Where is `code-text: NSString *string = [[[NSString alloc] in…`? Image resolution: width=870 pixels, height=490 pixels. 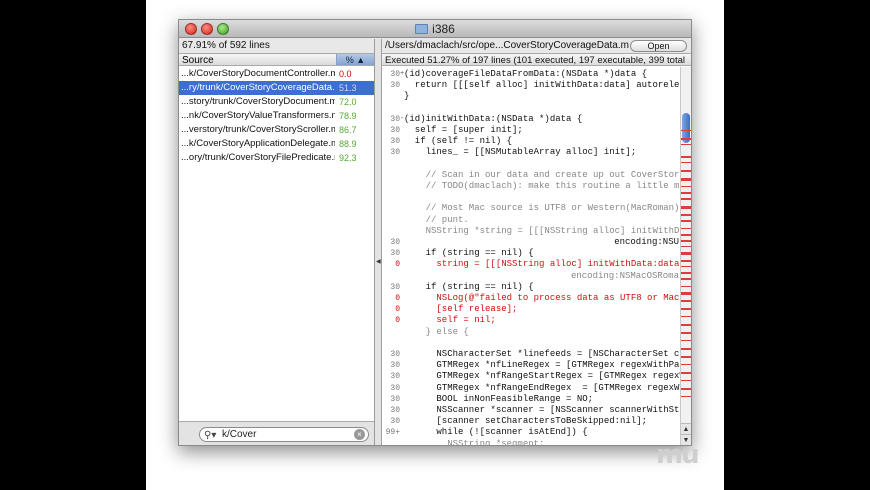
code-text: NSString *string = [[[NSString alloc] in… is located at coordinates (547, 230).